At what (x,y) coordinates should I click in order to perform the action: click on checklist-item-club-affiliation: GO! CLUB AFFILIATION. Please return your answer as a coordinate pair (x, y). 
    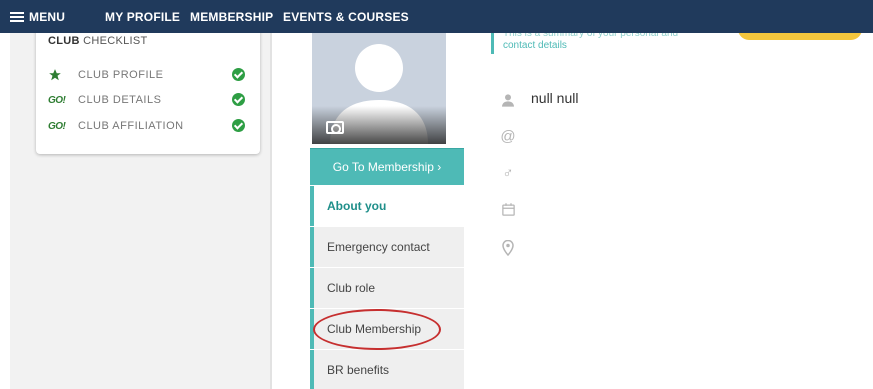
    Looking at the image, I should click on (148, 126).